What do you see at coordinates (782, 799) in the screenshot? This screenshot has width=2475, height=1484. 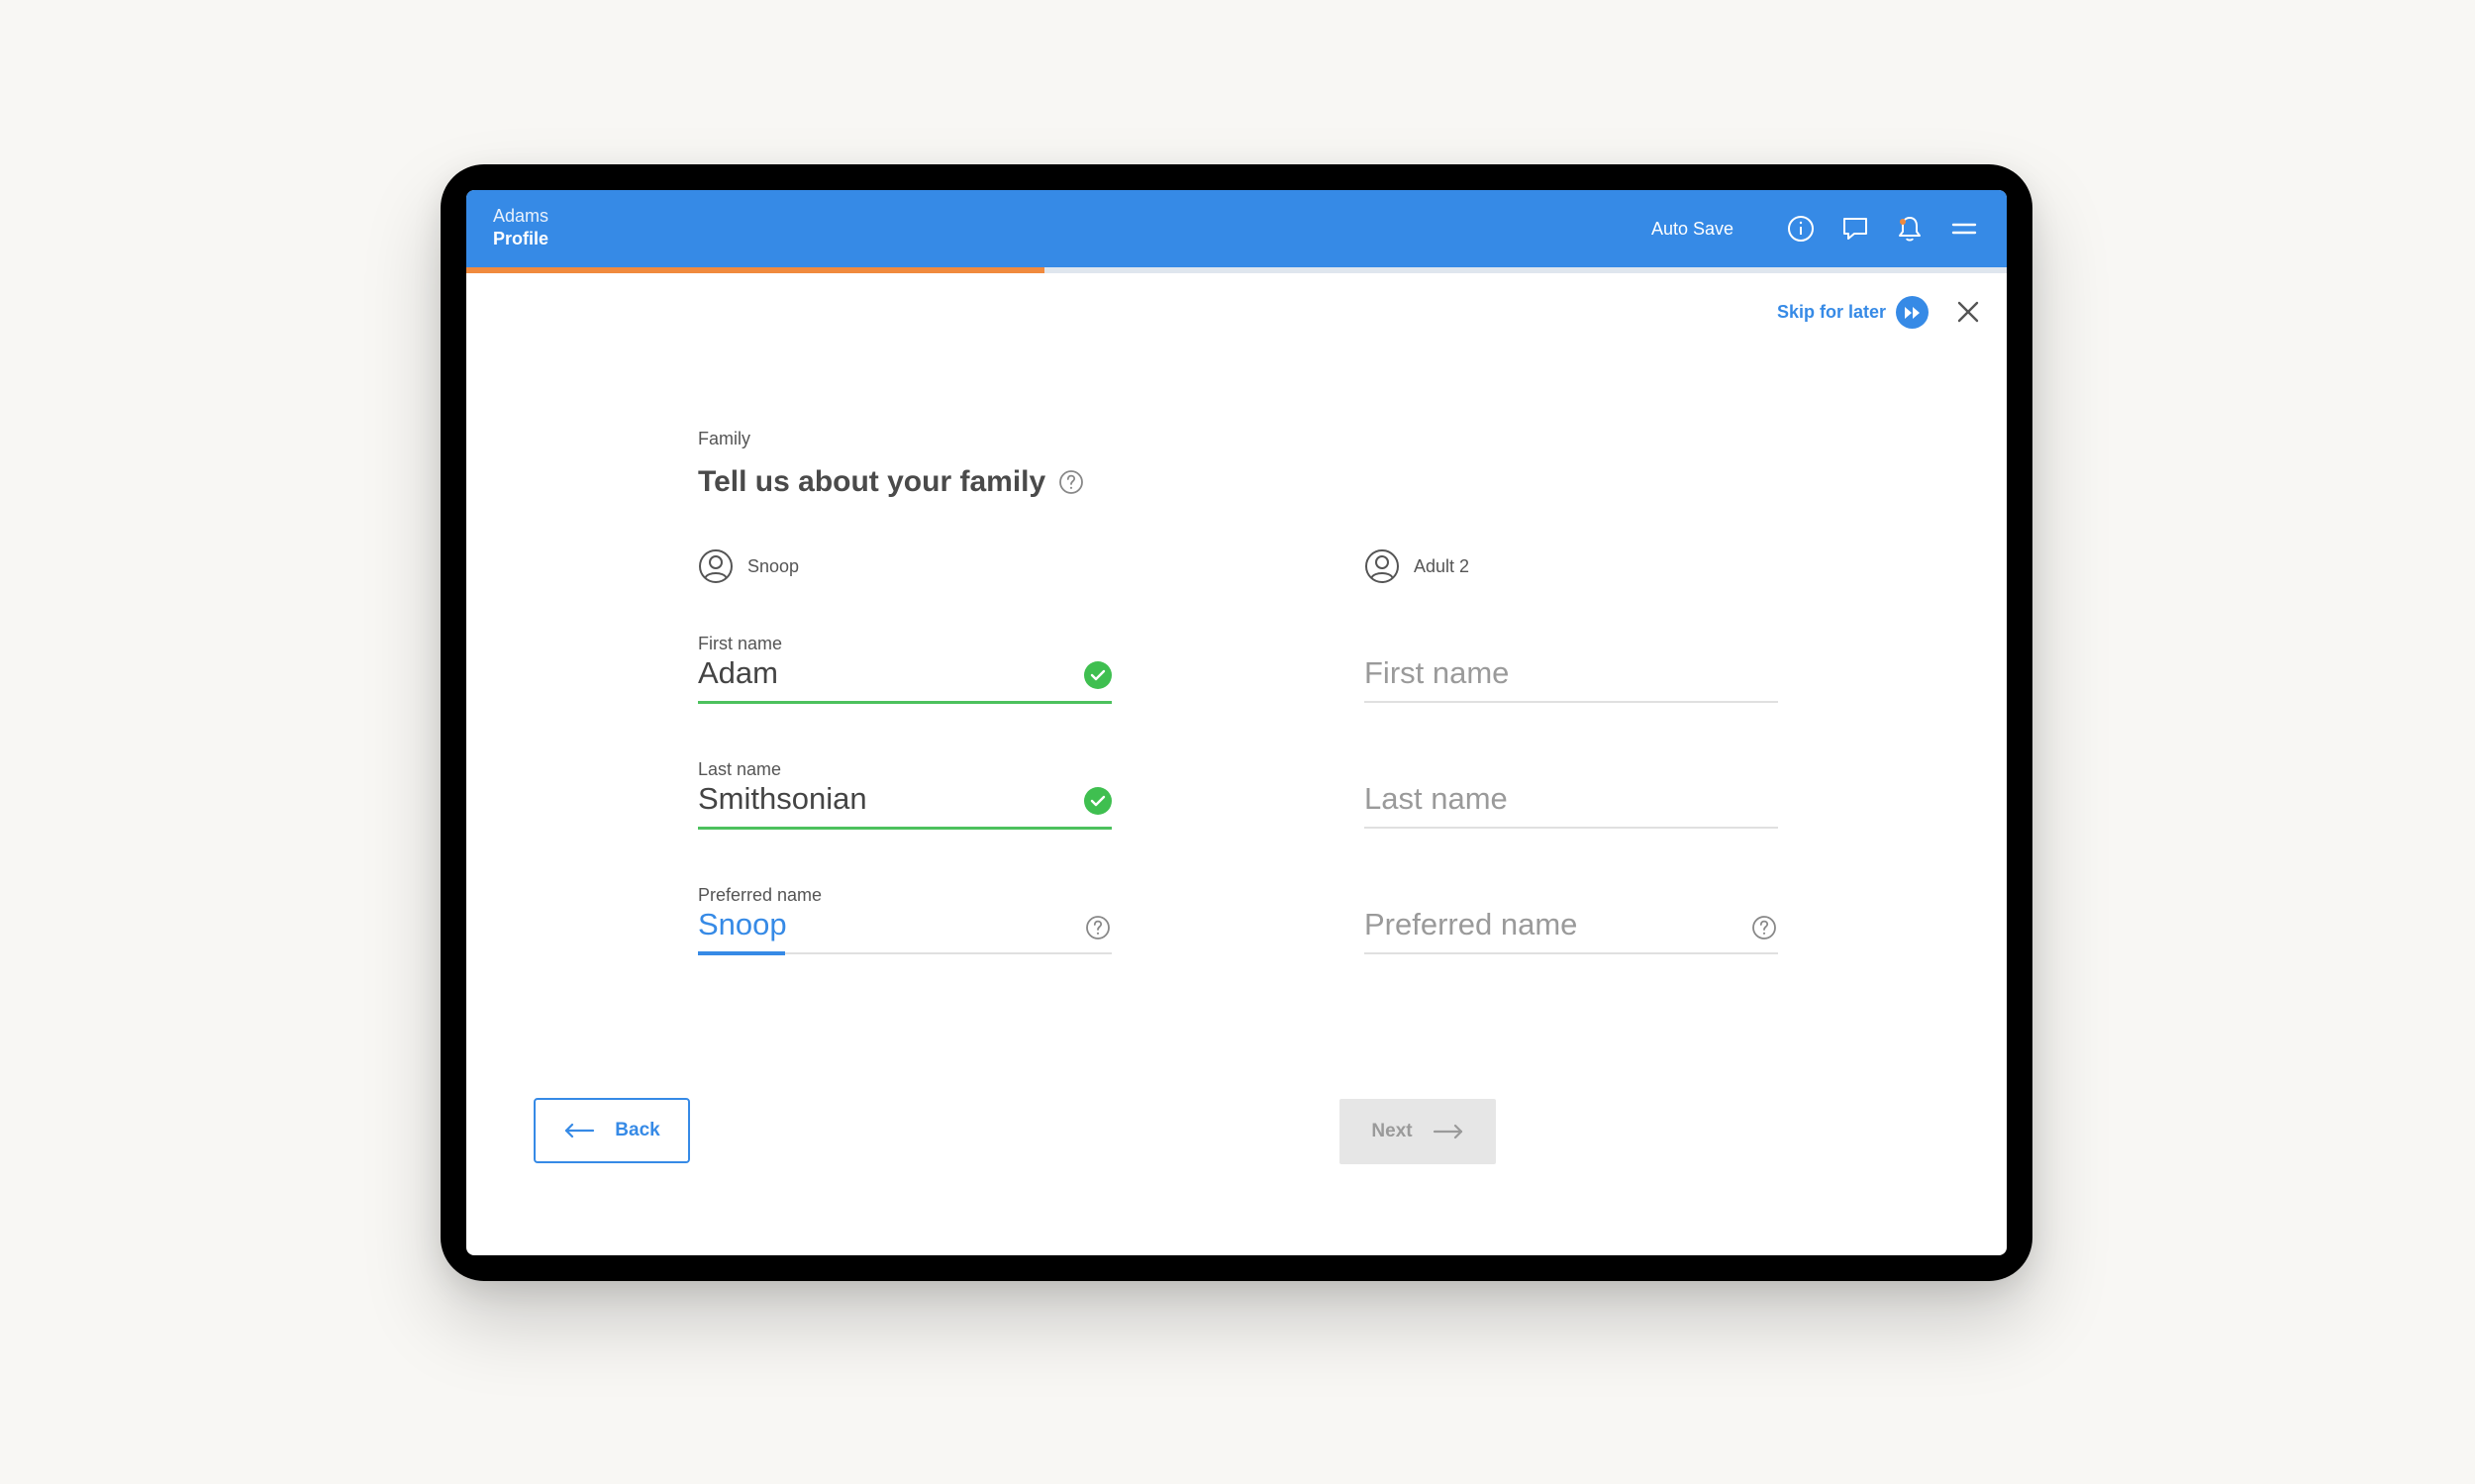 I see `last-name-value: Smithsonian` at bounding box center [782, 799].